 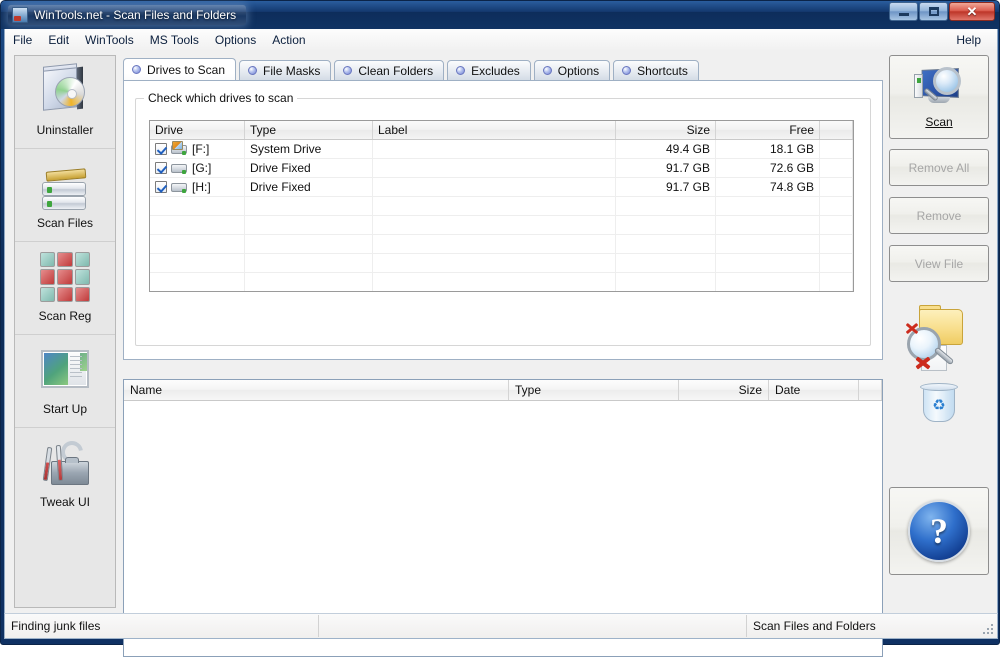 What do you see at coordinates (309, 149) in the screenshot?
I see `cell-type: System Drive` at bounding box center [309, 149].